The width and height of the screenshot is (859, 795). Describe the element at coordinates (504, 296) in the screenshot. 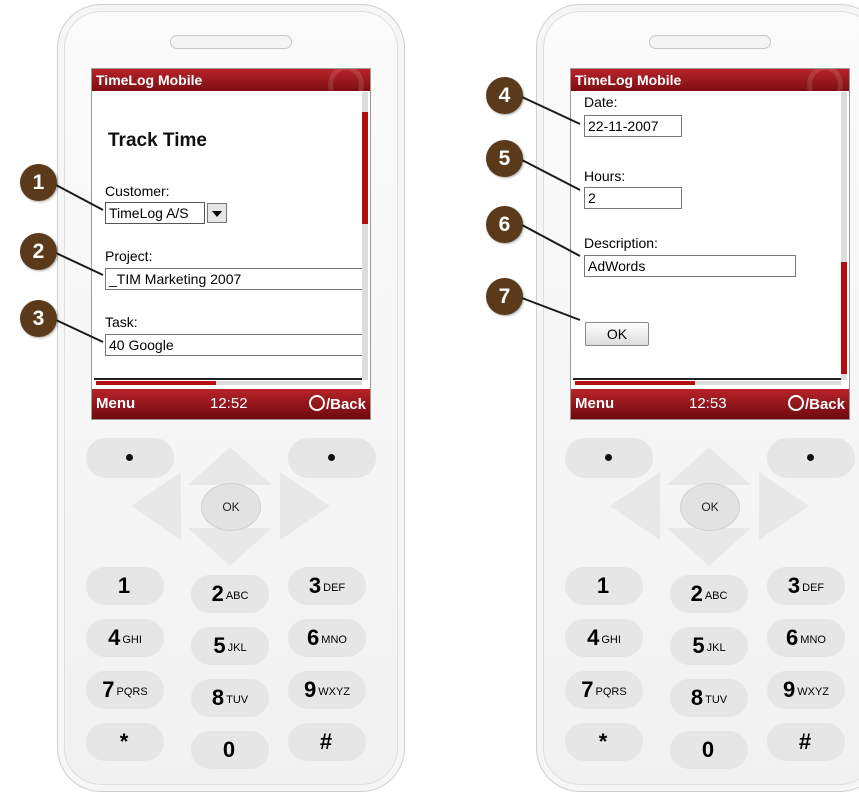

I see `callout-badge-7: 7` at that location.